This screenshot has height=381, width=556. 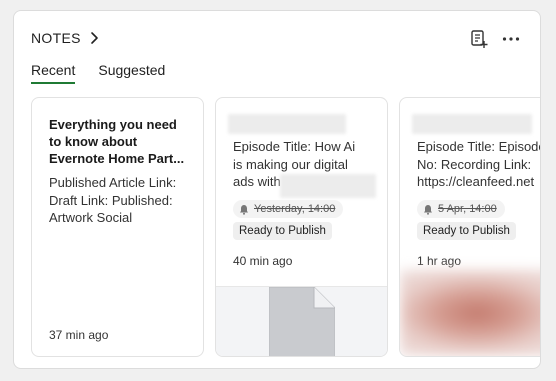 I want to click on notes-header: NOTES, so click(x=65, y=38).